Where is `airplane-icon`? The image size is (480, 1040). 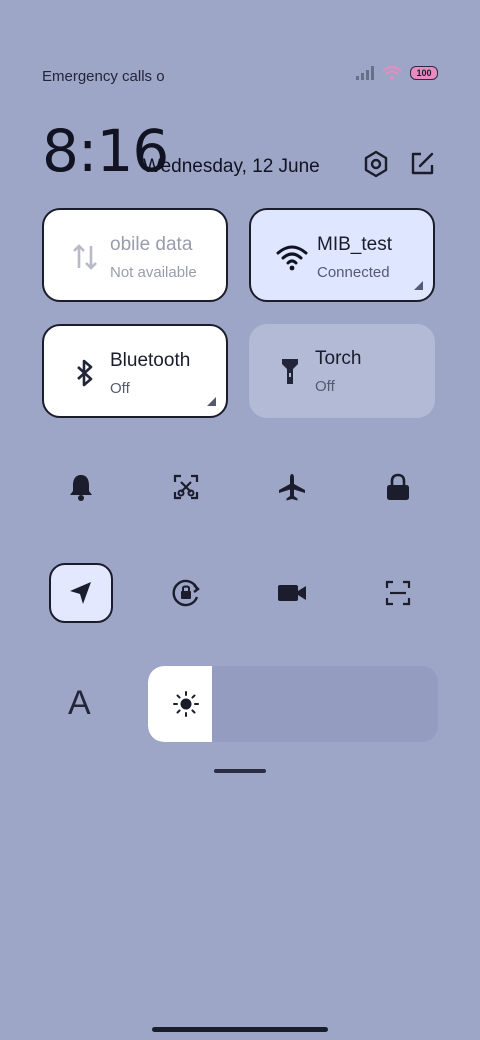 airplane-icon is located at coordinates (292, 487).